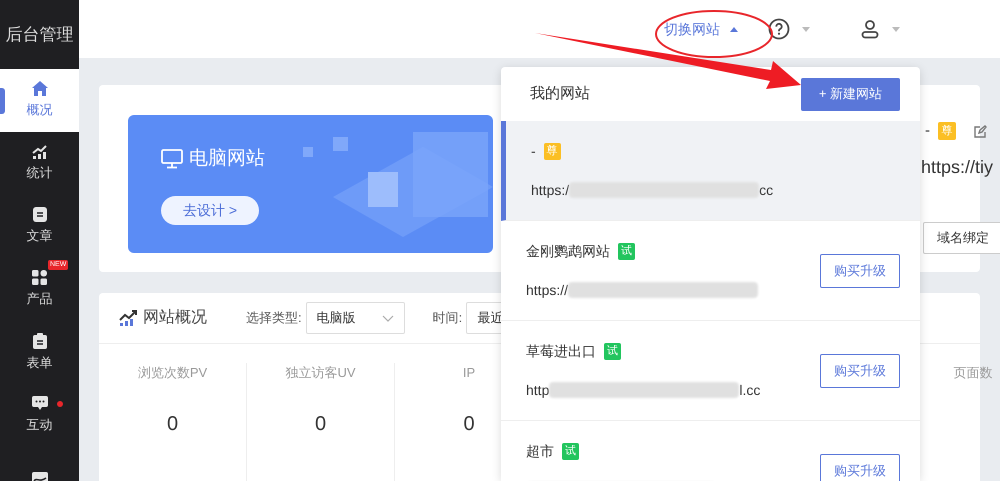 Image resolution: width=1000 pixels, height=481 pixels. Describe the element at coordinates (388, 318) in the screenshot. I see `chevron-down-icon` at that location.